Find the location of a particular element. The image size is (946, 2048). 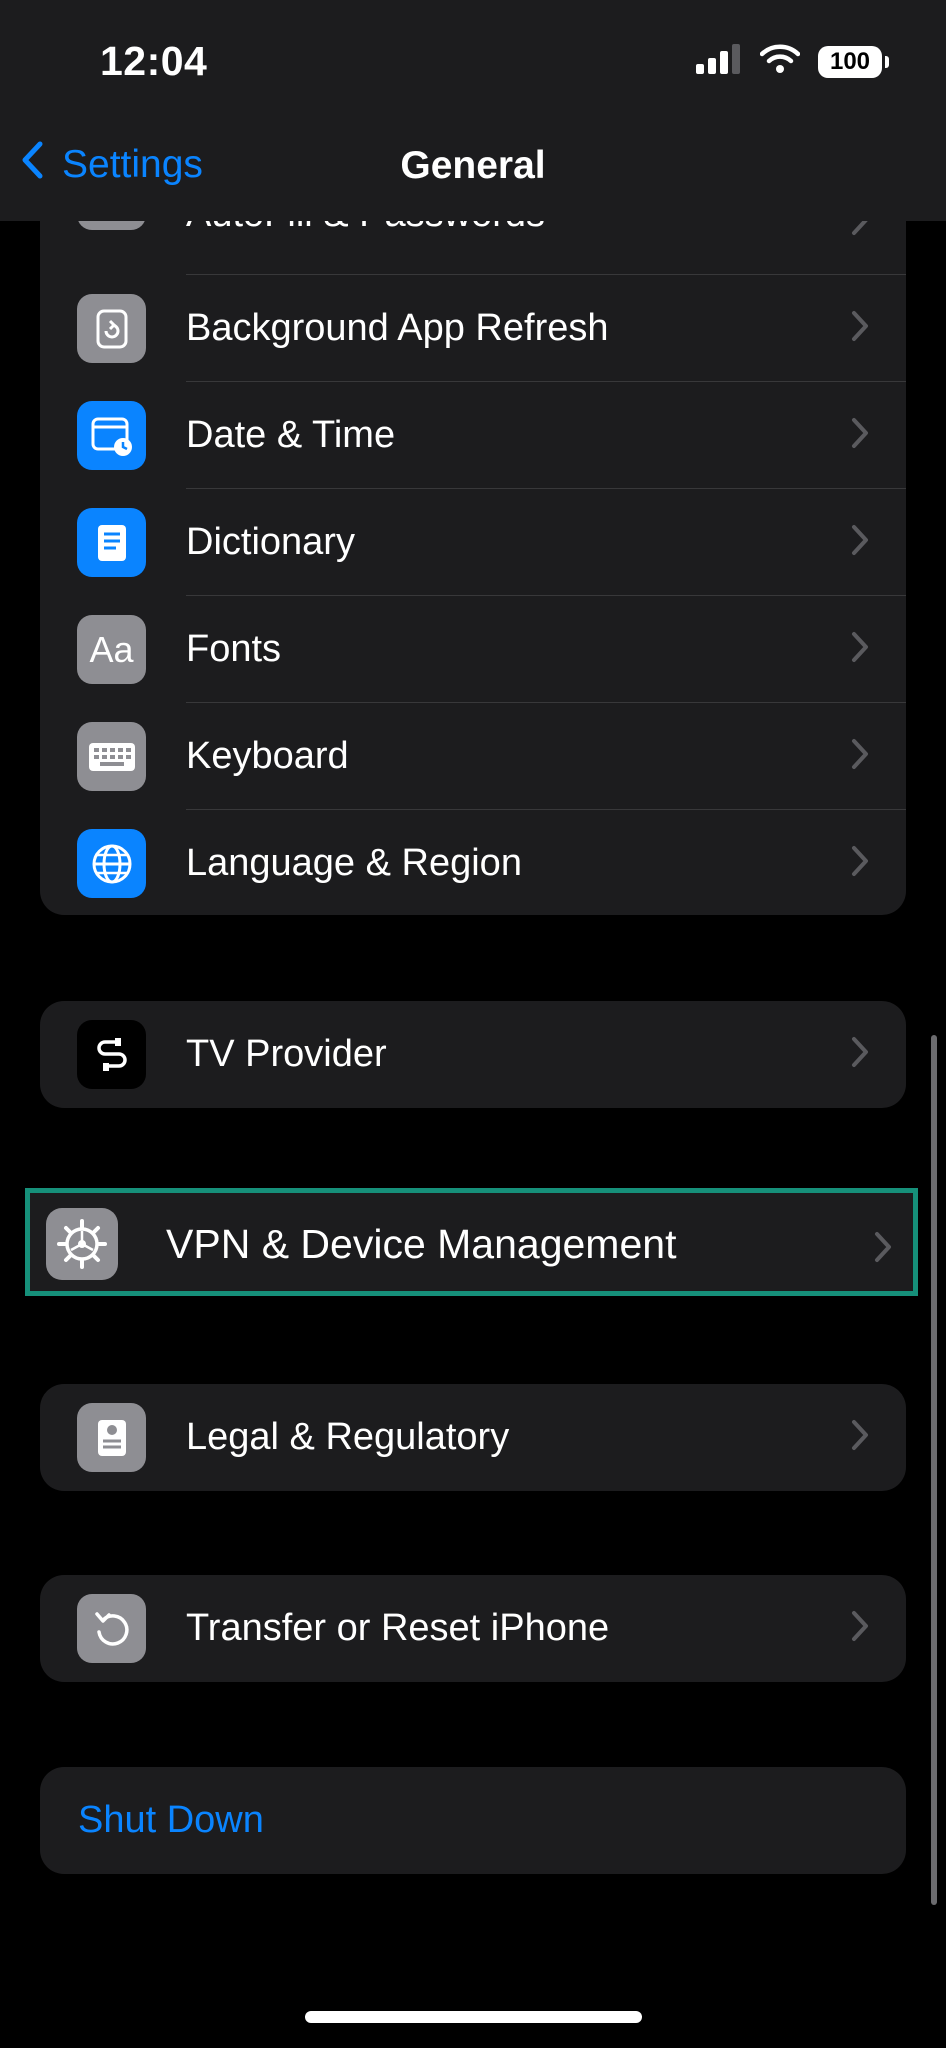

book-icon is located at coordinates (111, 542).